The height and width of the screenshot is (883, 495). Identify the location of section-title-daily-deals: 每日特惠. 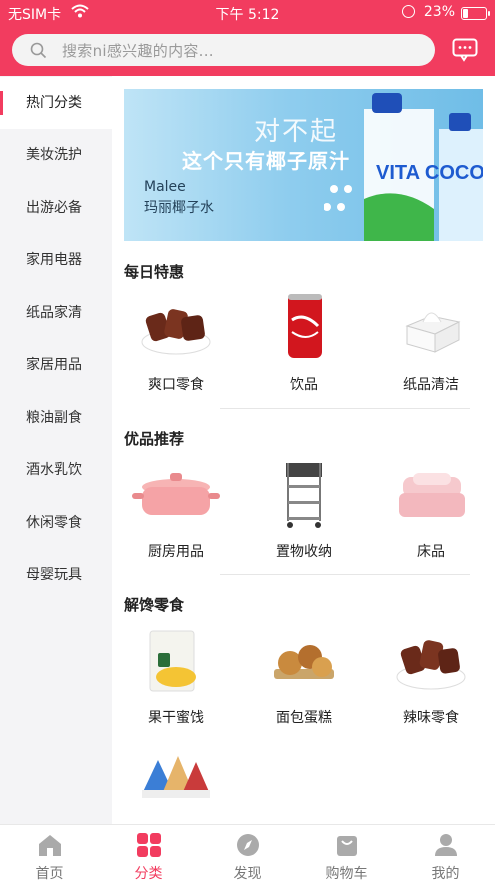
(154, 272).